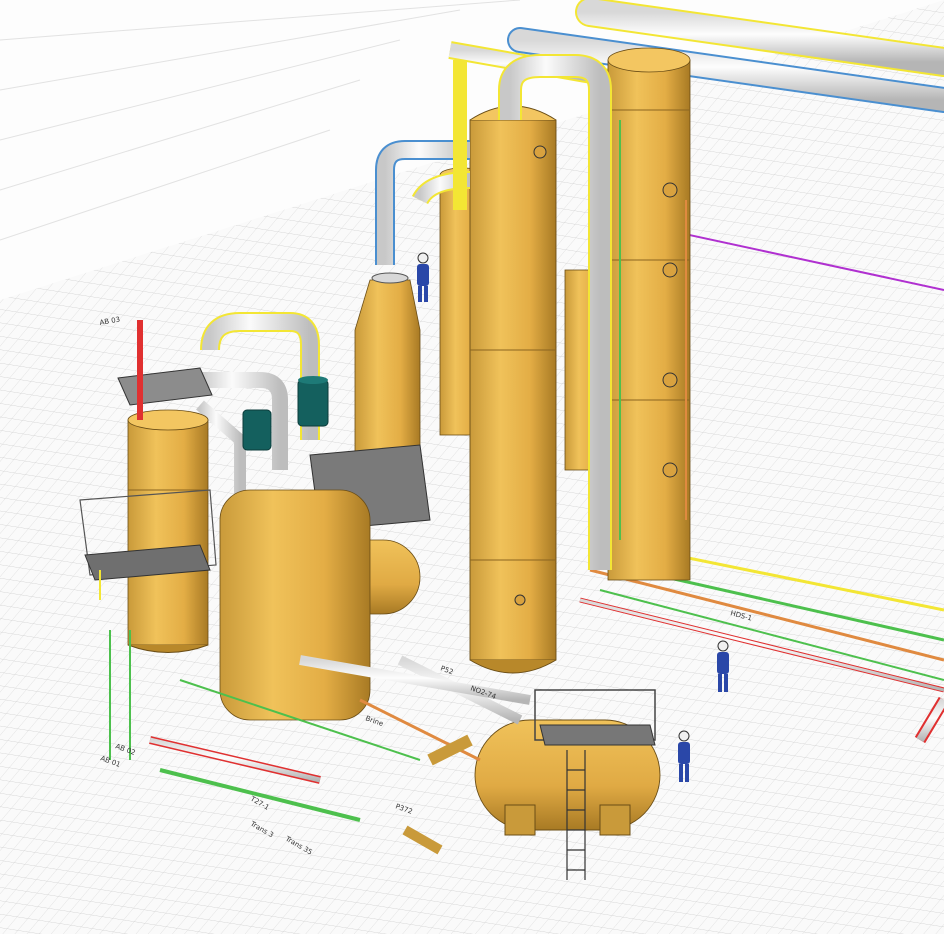 This screenshot has height=934, width=944. I want to click on lower-body-vessel, so click(295, 605).